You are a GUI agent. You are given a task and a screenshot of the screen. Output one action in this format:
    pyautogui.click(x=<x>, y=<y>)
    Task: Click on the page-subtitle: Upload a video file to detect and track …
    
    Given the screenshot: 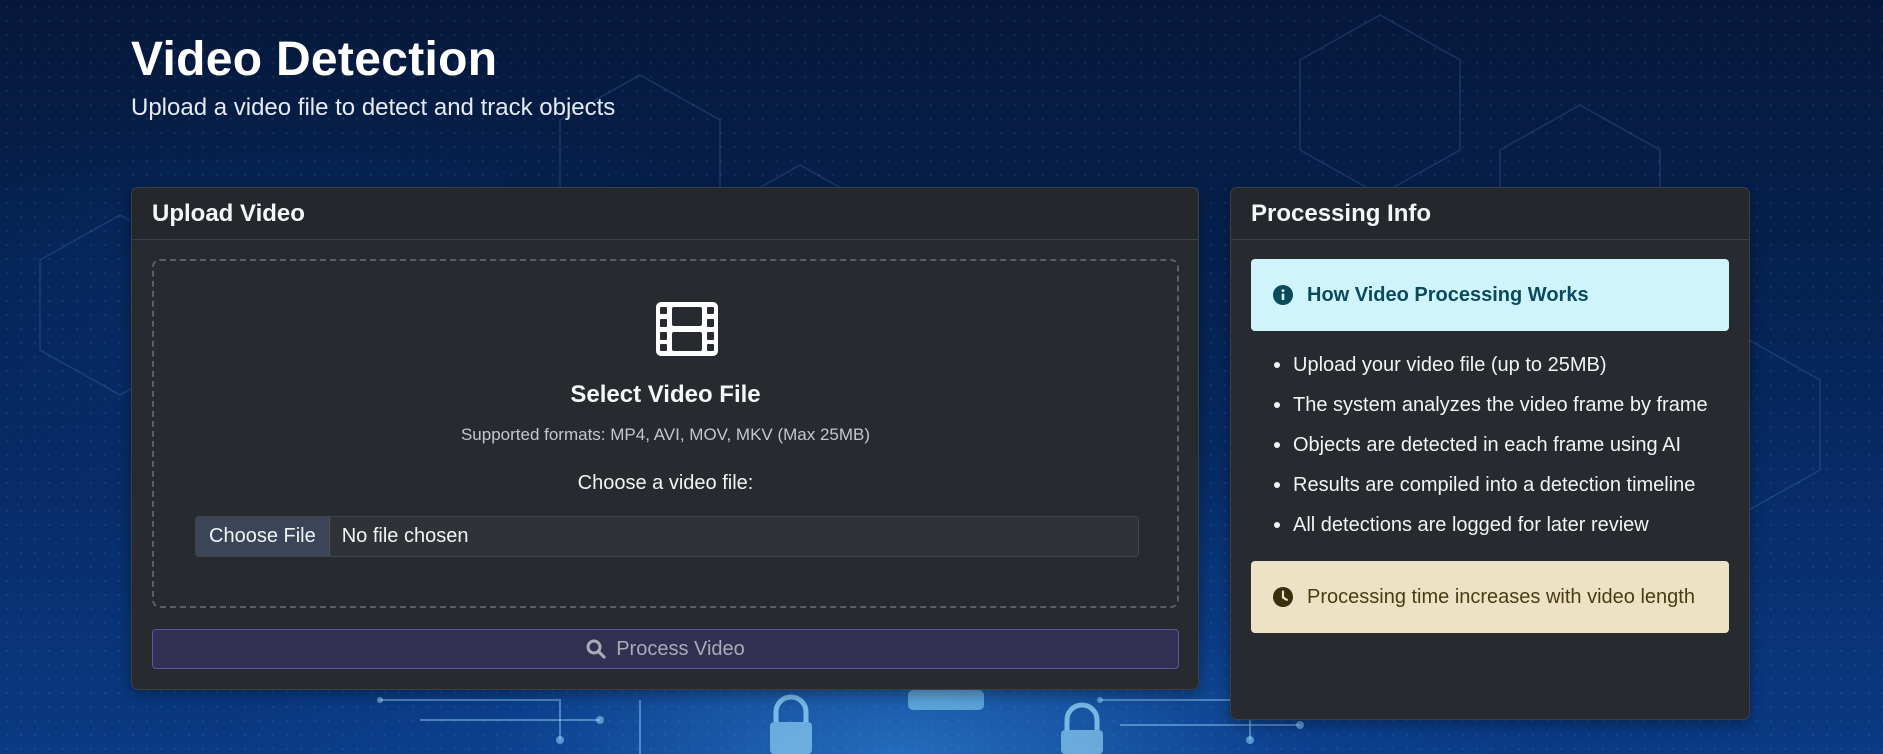 What is the action you would take?
    pyautogui.click(x=373, y=107)
    